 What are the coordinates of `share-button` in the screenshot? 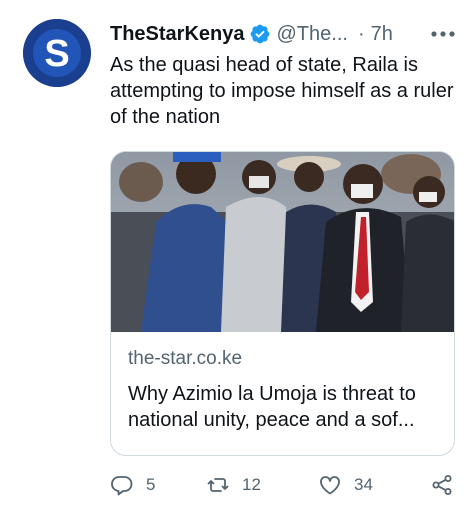 It's located at (442, 485).